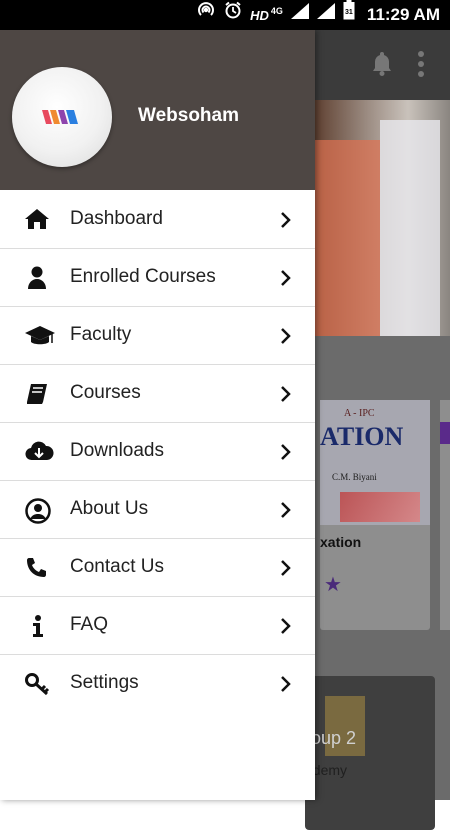  I want to click on menu-item-contact-us: Contact Us, so click(157, 568).